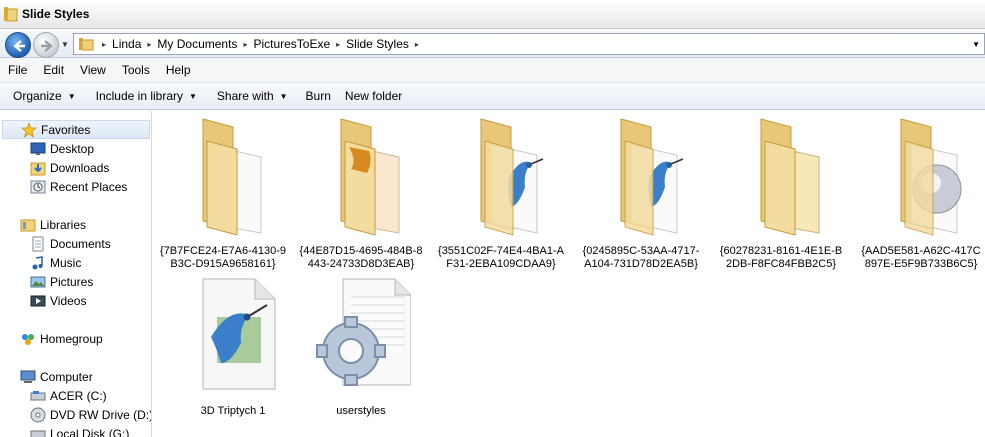 The width and height of the screenshot is (985, 437). I want to click on nav-downloads: Downloads, so click(69, 167).